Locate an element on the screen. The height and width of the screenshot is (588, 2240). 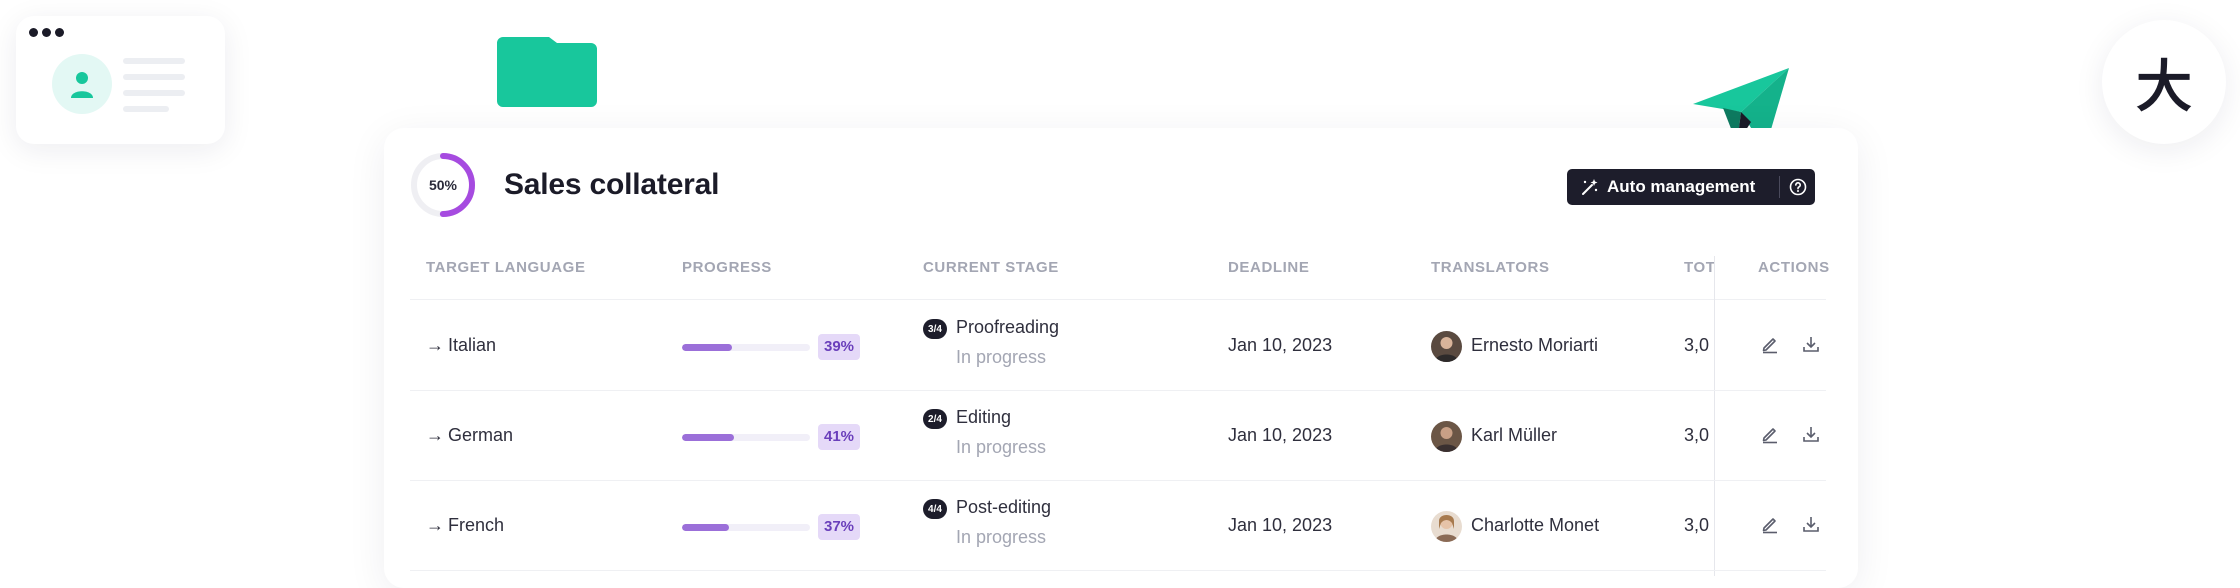
column-translators: TRANSLATORS is located at coordinates (1490, 268).